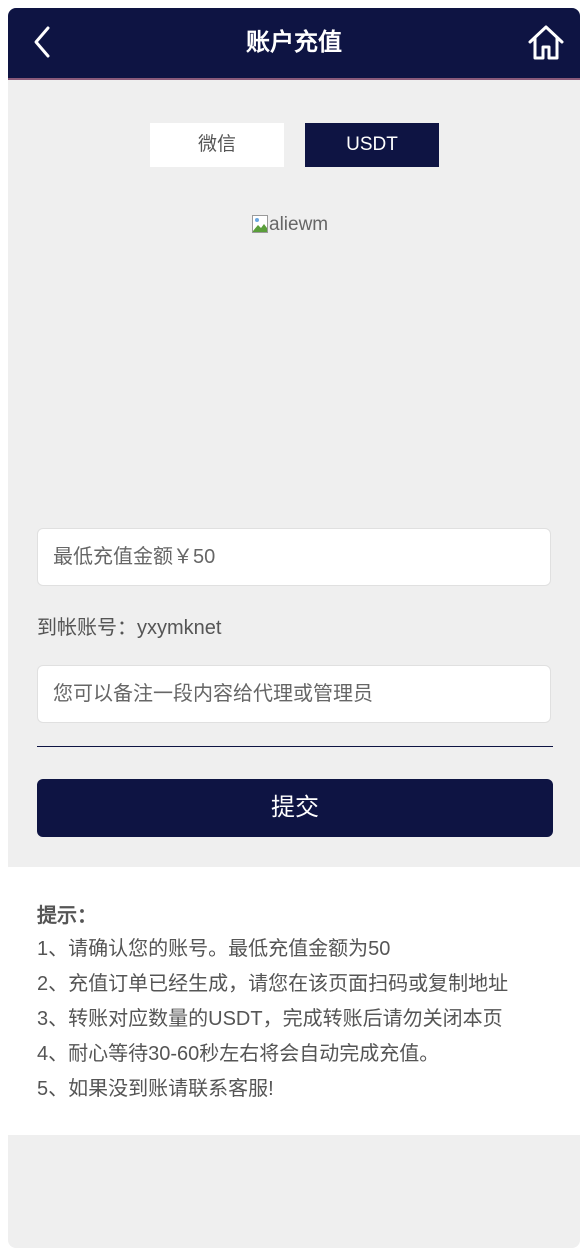 The image size is (588, 1253). What do you see at coordinates (260, 224) in the screenshot?
I see `broken-image-icon` at bounding box center [260, 224].